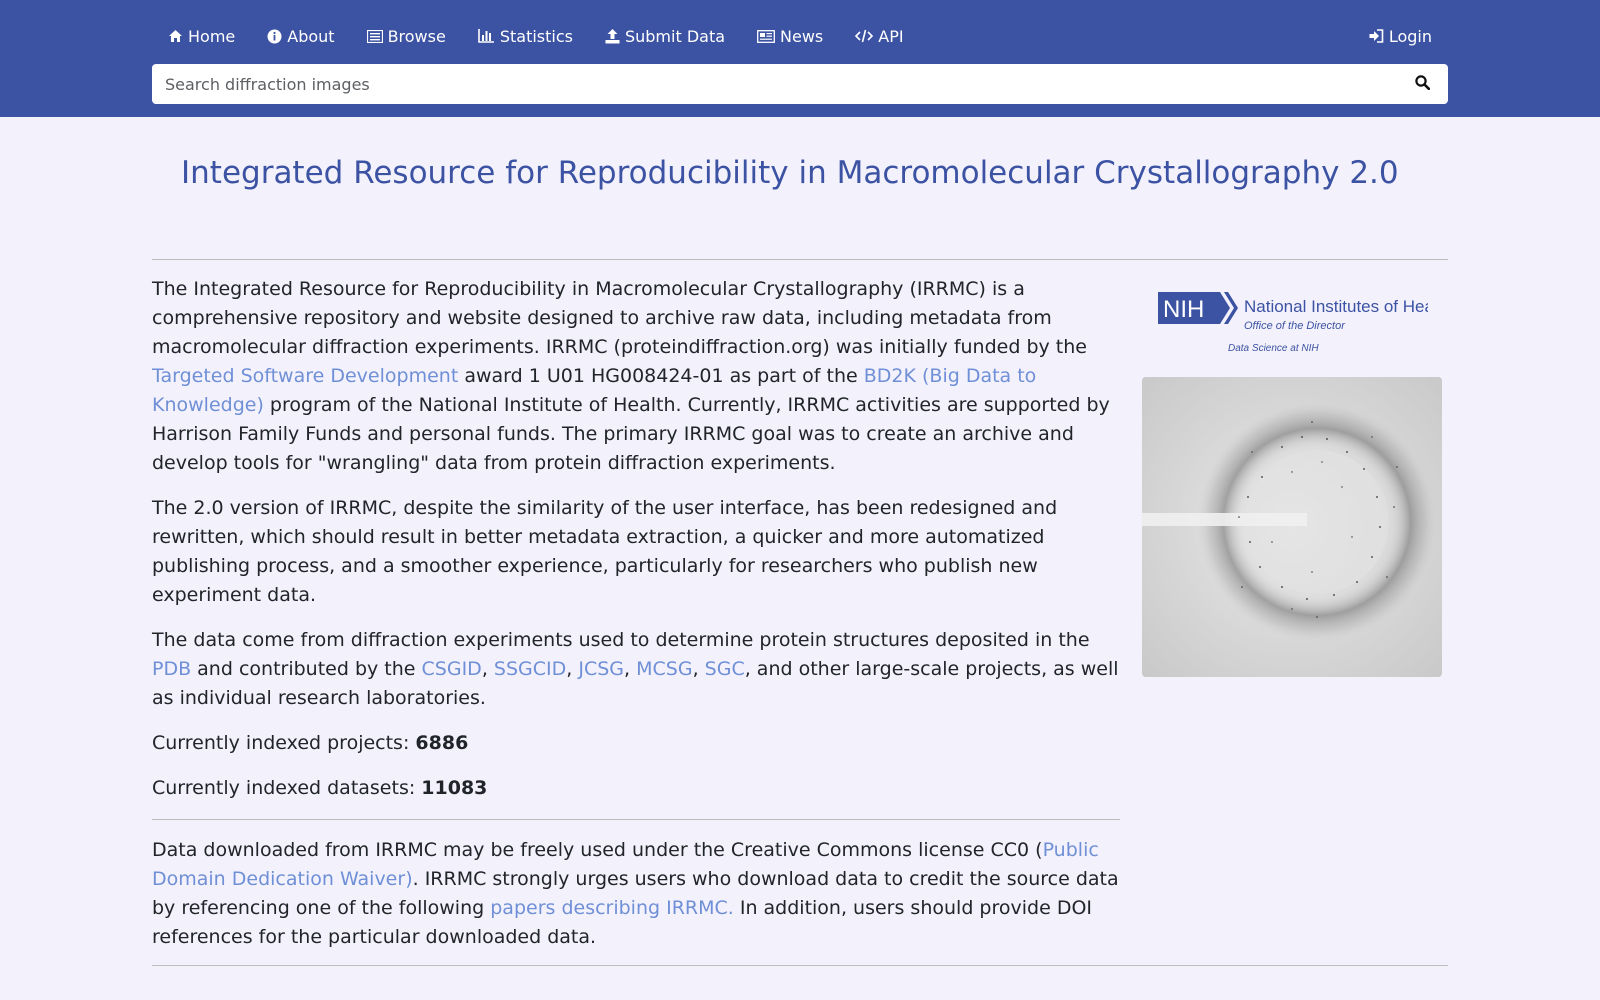 This screenshot has width=1600, height=1000. I want to click on nav-login: Login, so click(1400, 36).